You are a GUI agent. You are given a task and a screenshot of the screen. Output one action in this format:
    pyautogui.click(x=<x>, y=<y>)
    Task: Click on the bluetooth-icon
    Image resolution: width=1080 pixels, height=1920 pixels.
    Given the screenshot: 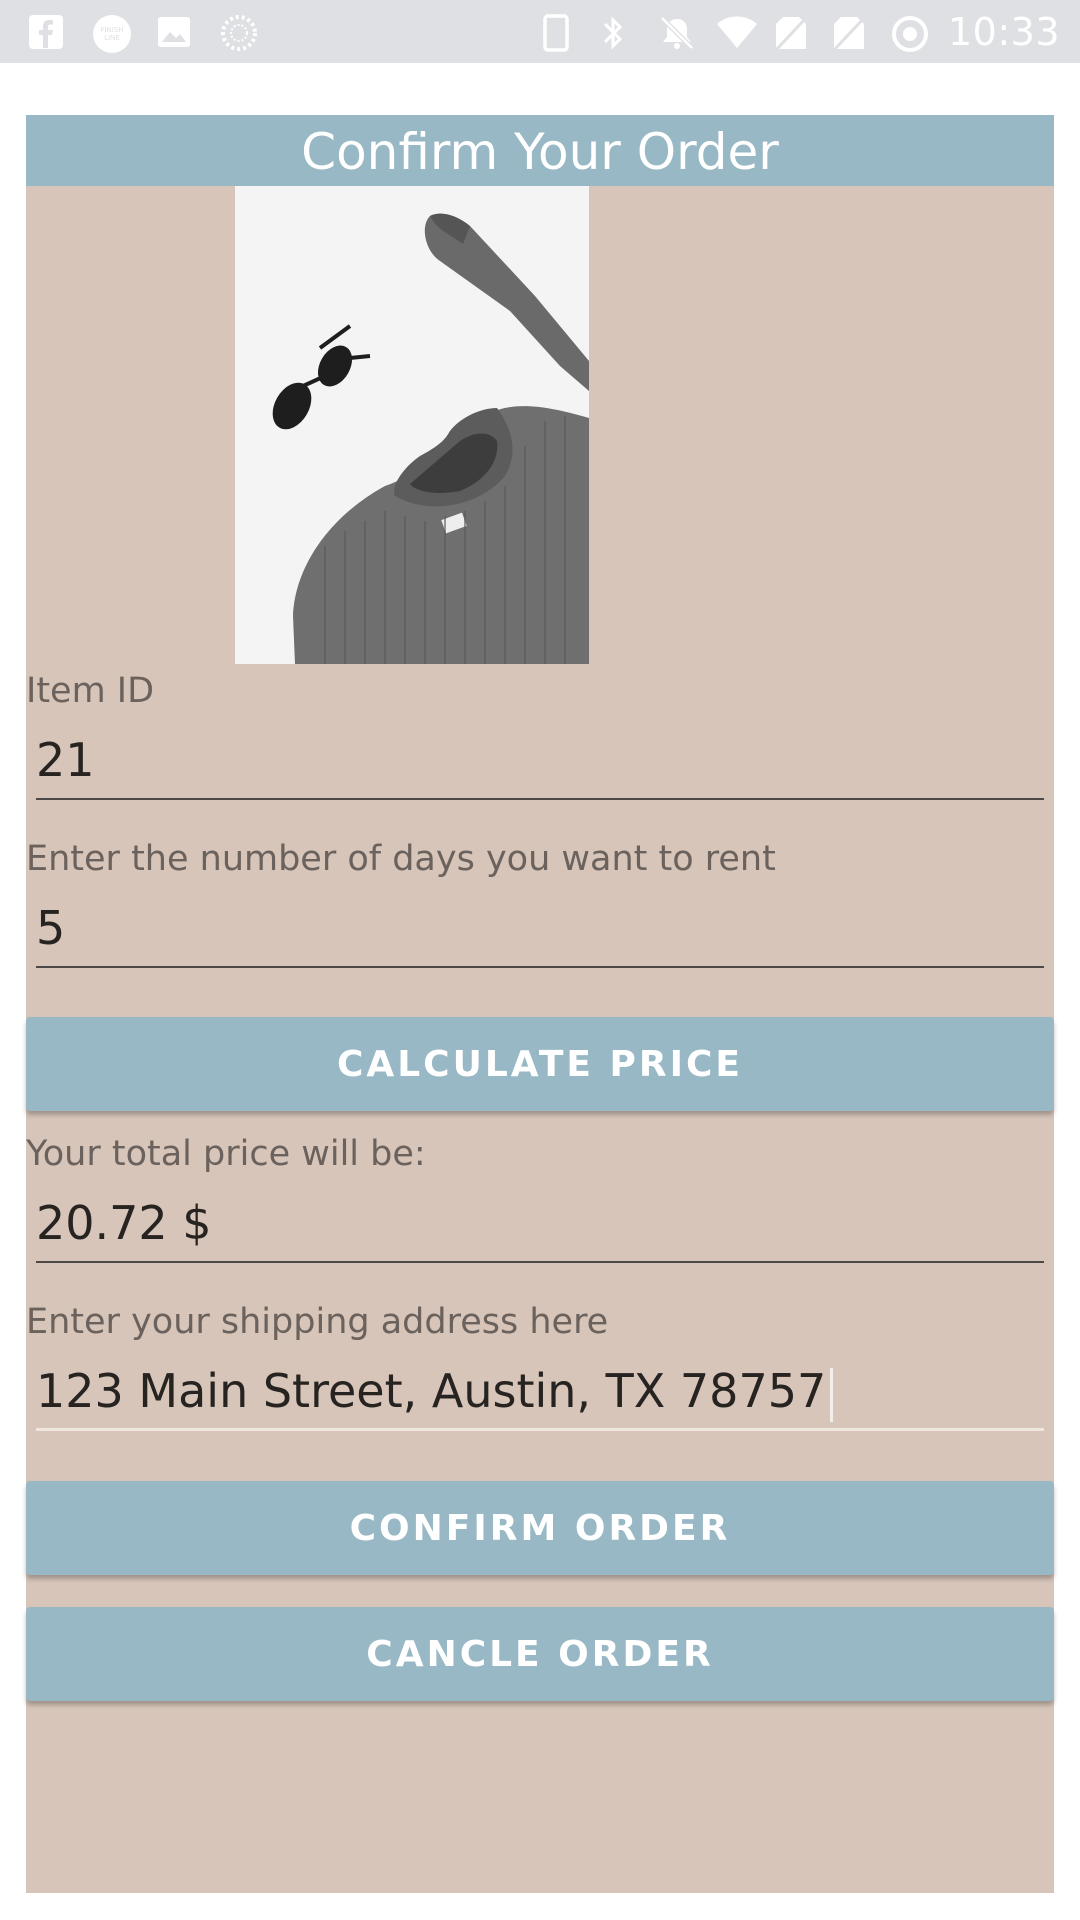 What is the action you would take?
    pyautogui.click(x=618, y=32)
    